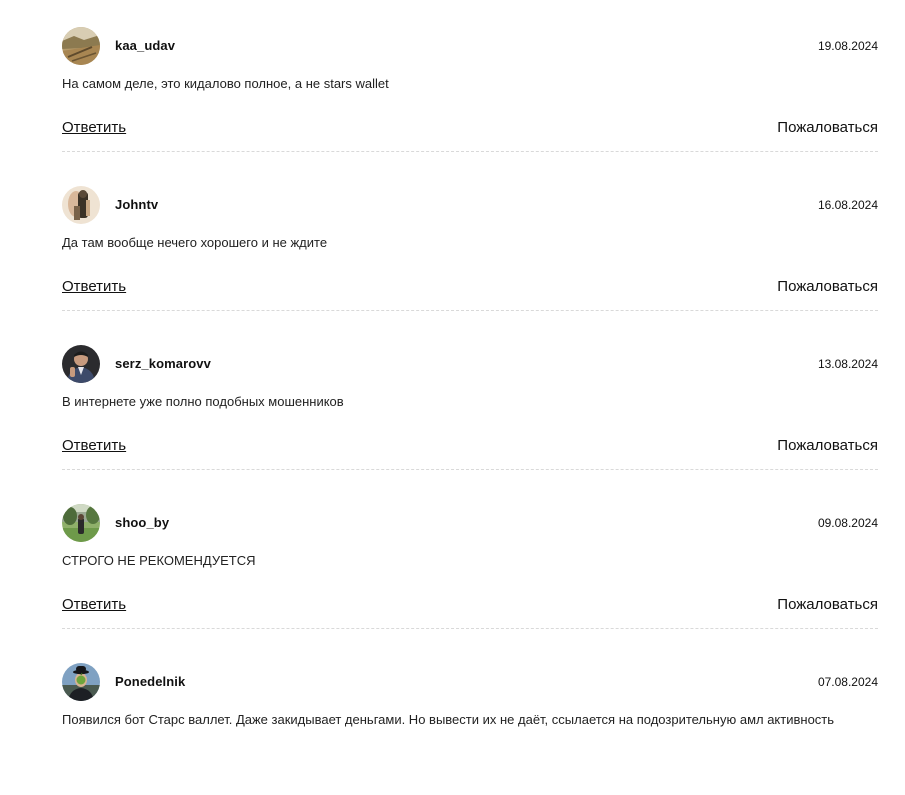 Image resolution: width=905 pixels, height=795 pixels. What do you see at coordinates (195, 242) in the screenshot?
I see `comment-text: Да там вообще нечего хорошего и не ждите` at bounding box center [195, 242].